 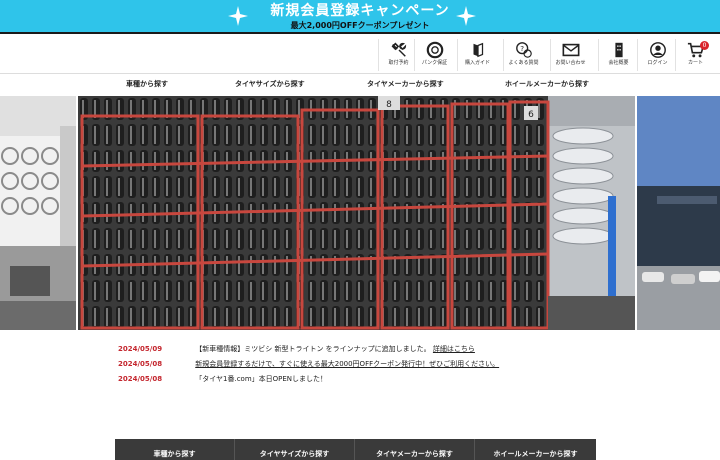 What do you see at coordinates (547, 84) in the screenshot?
I see `nav-search-by-wheel-maker: ホイールメーカーから探す` at bounding box center [547, 84].